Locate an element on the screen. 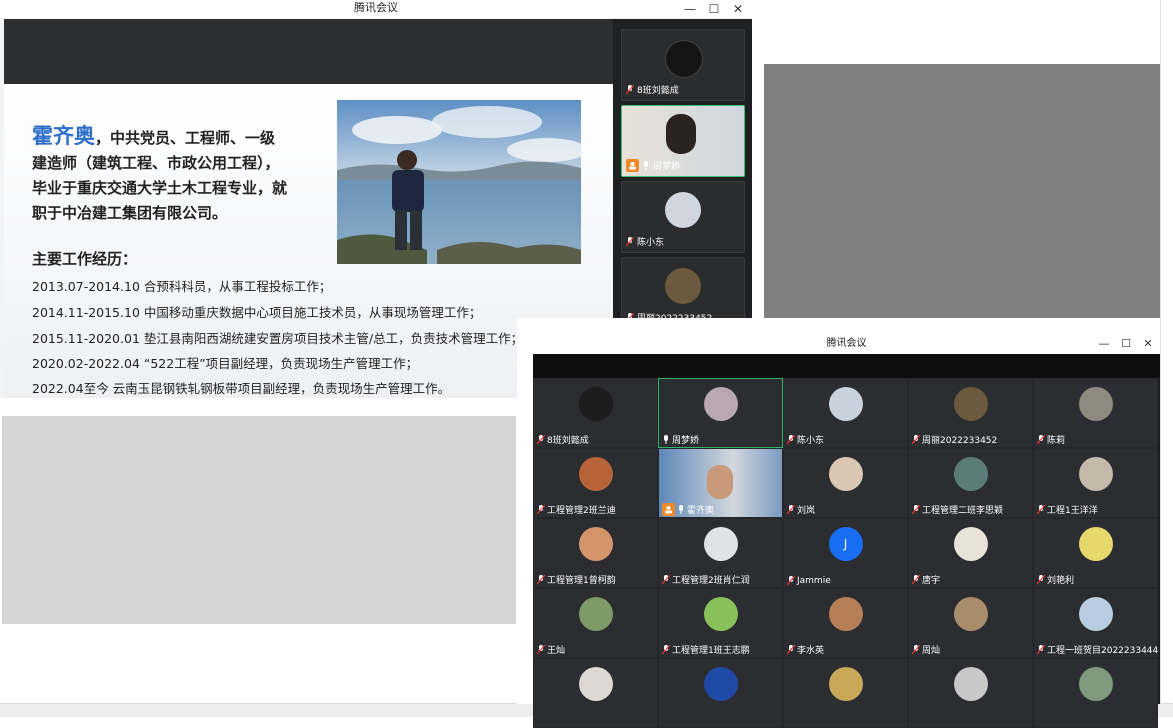  participant-tile: 工程管理二班李思颖 is located at coordinates (970, 483).